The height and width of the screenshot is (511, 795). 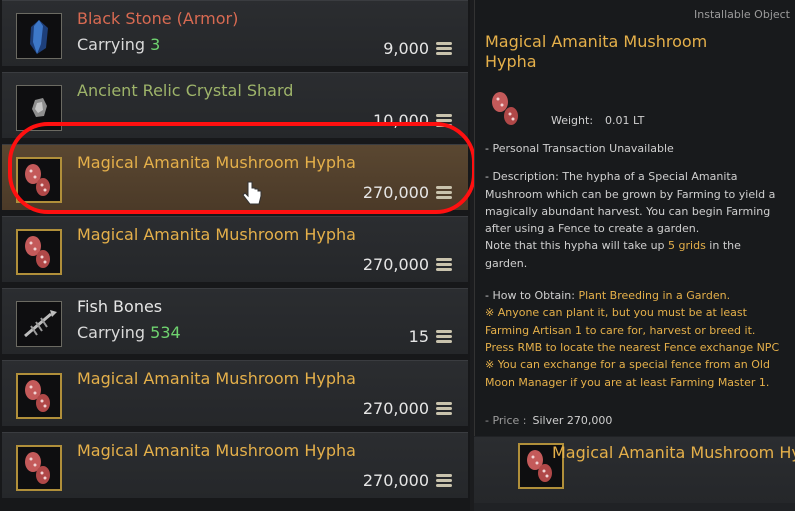 I want to click on black-stone-icon, so click(x=39, y=37).